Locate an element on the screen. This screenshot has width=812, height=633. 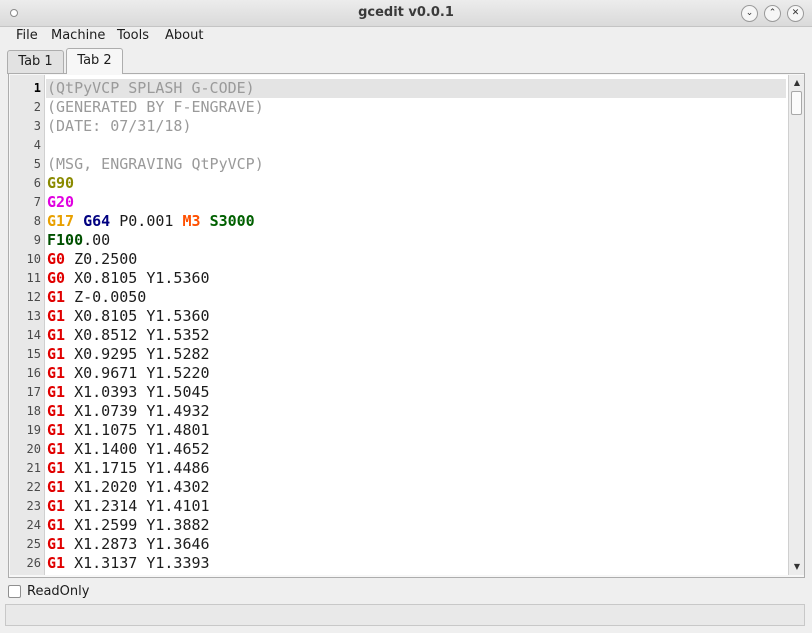
menu-about: About is located at coordinates (184, 35).